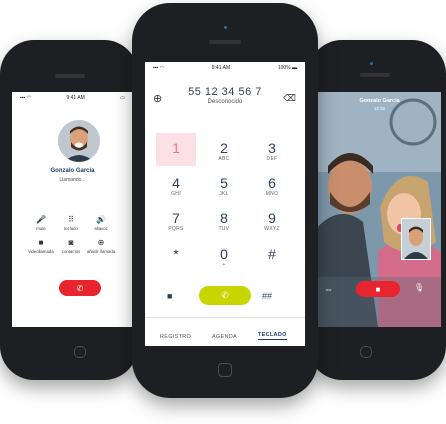 Image resolution: width=446 pixels, height=424 pixels. What do you see at coordinates (224, 155) in the screenshot?
I see `key-2: 2 ABC` at bounding box center [224, 155].